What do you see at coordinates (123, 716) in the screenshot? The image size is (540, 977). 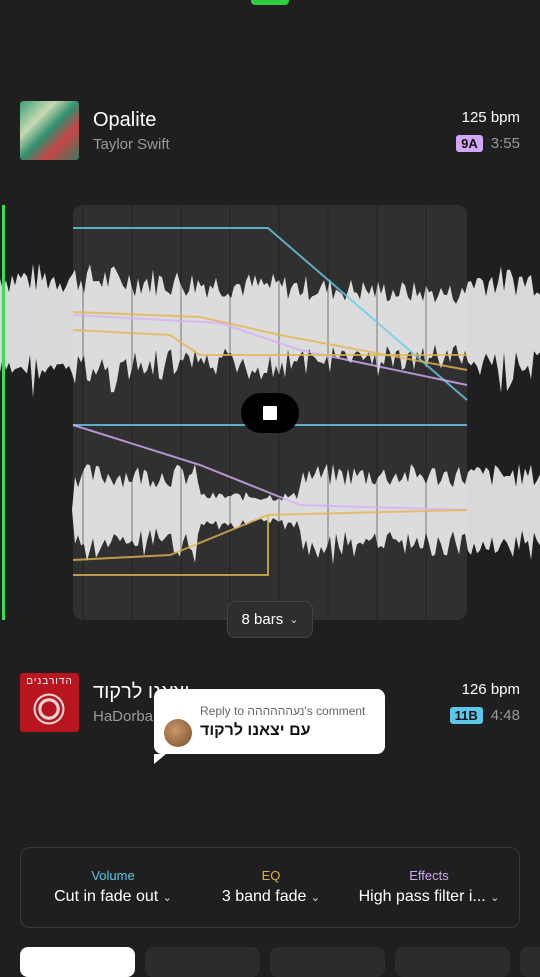 I see `track-artist: HaDorba` at bounding box center [123, 716].